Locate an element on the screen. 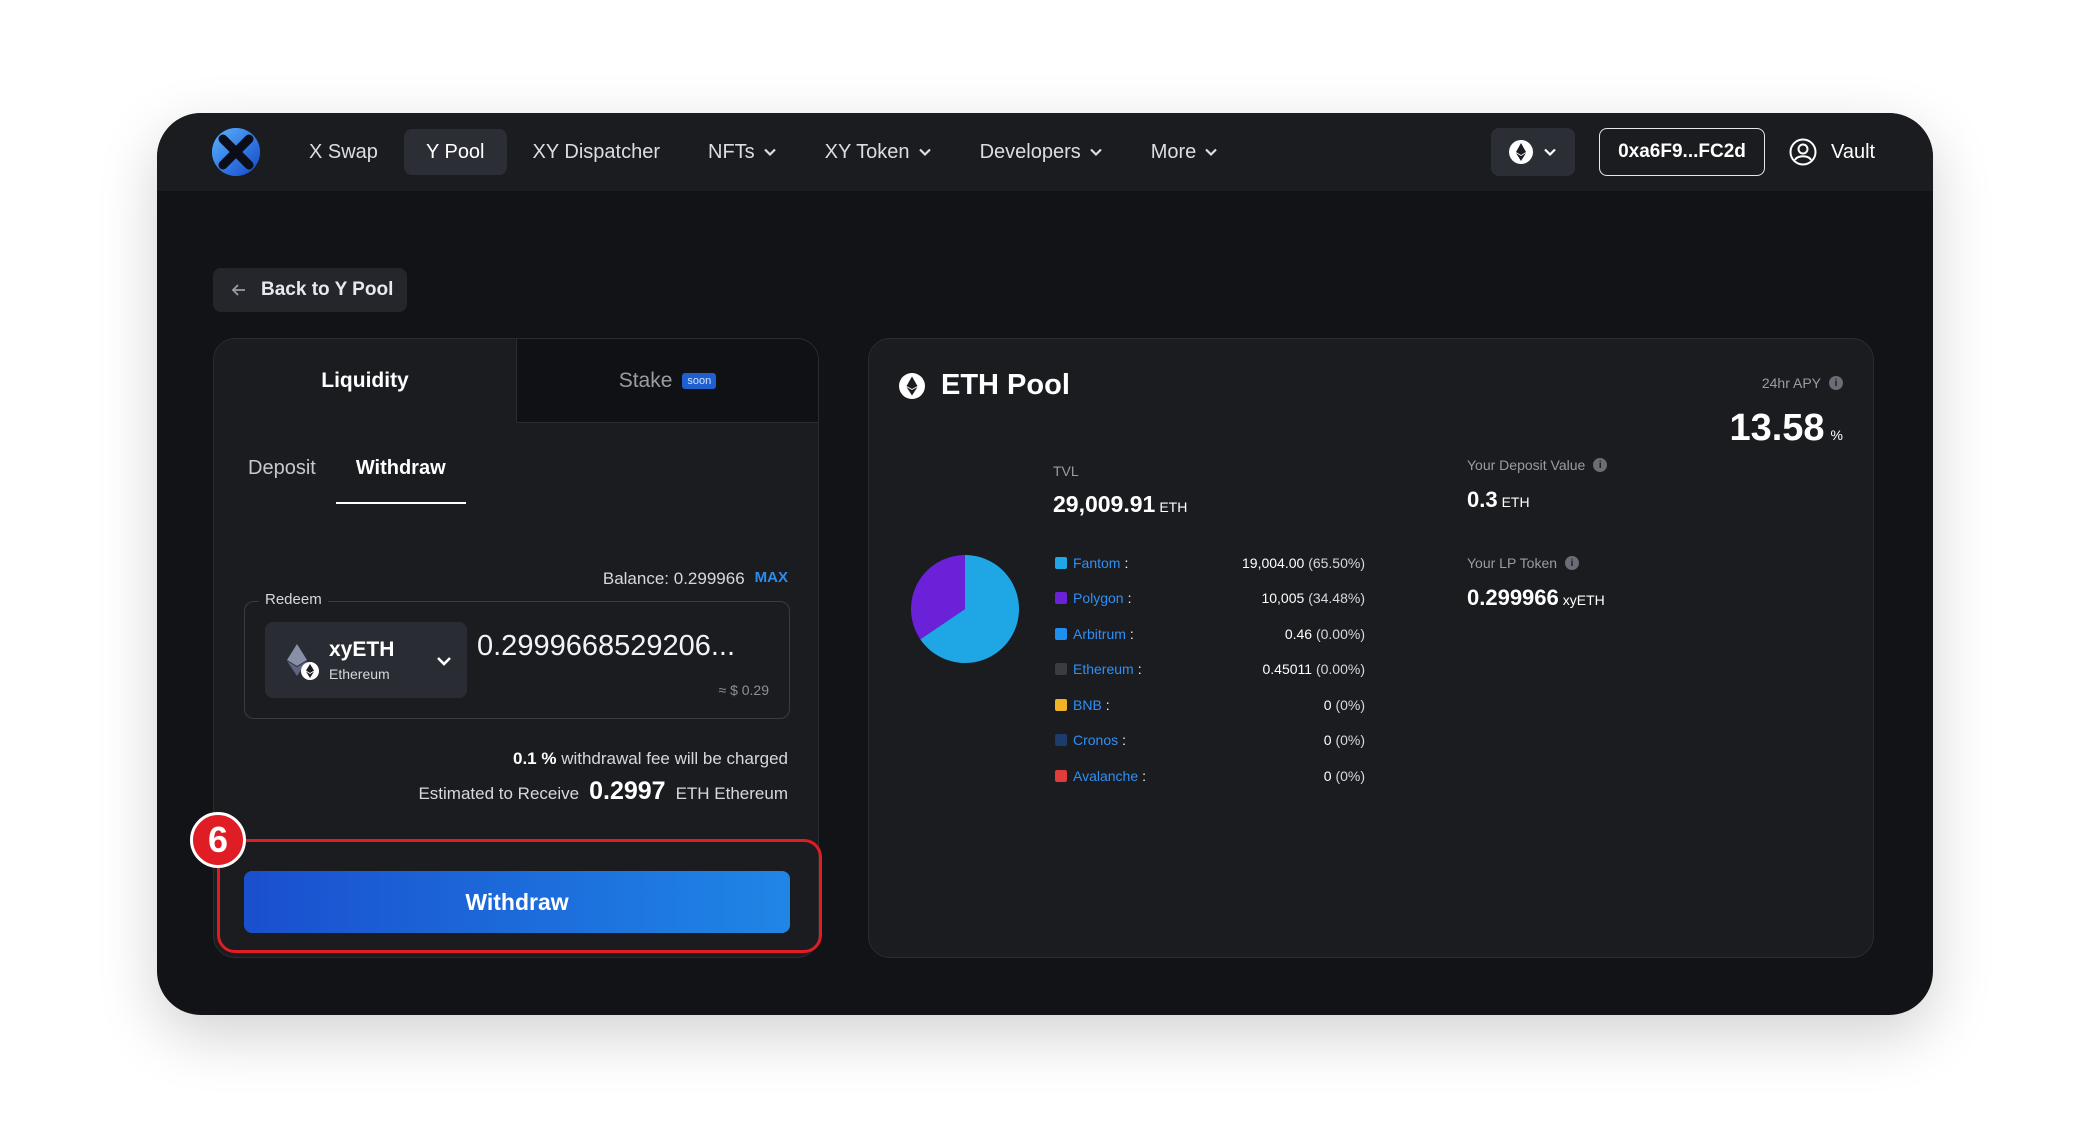 The image size is (2084, 1126). legend-chain-name: Fantom is located at coordinates (1096, 563).